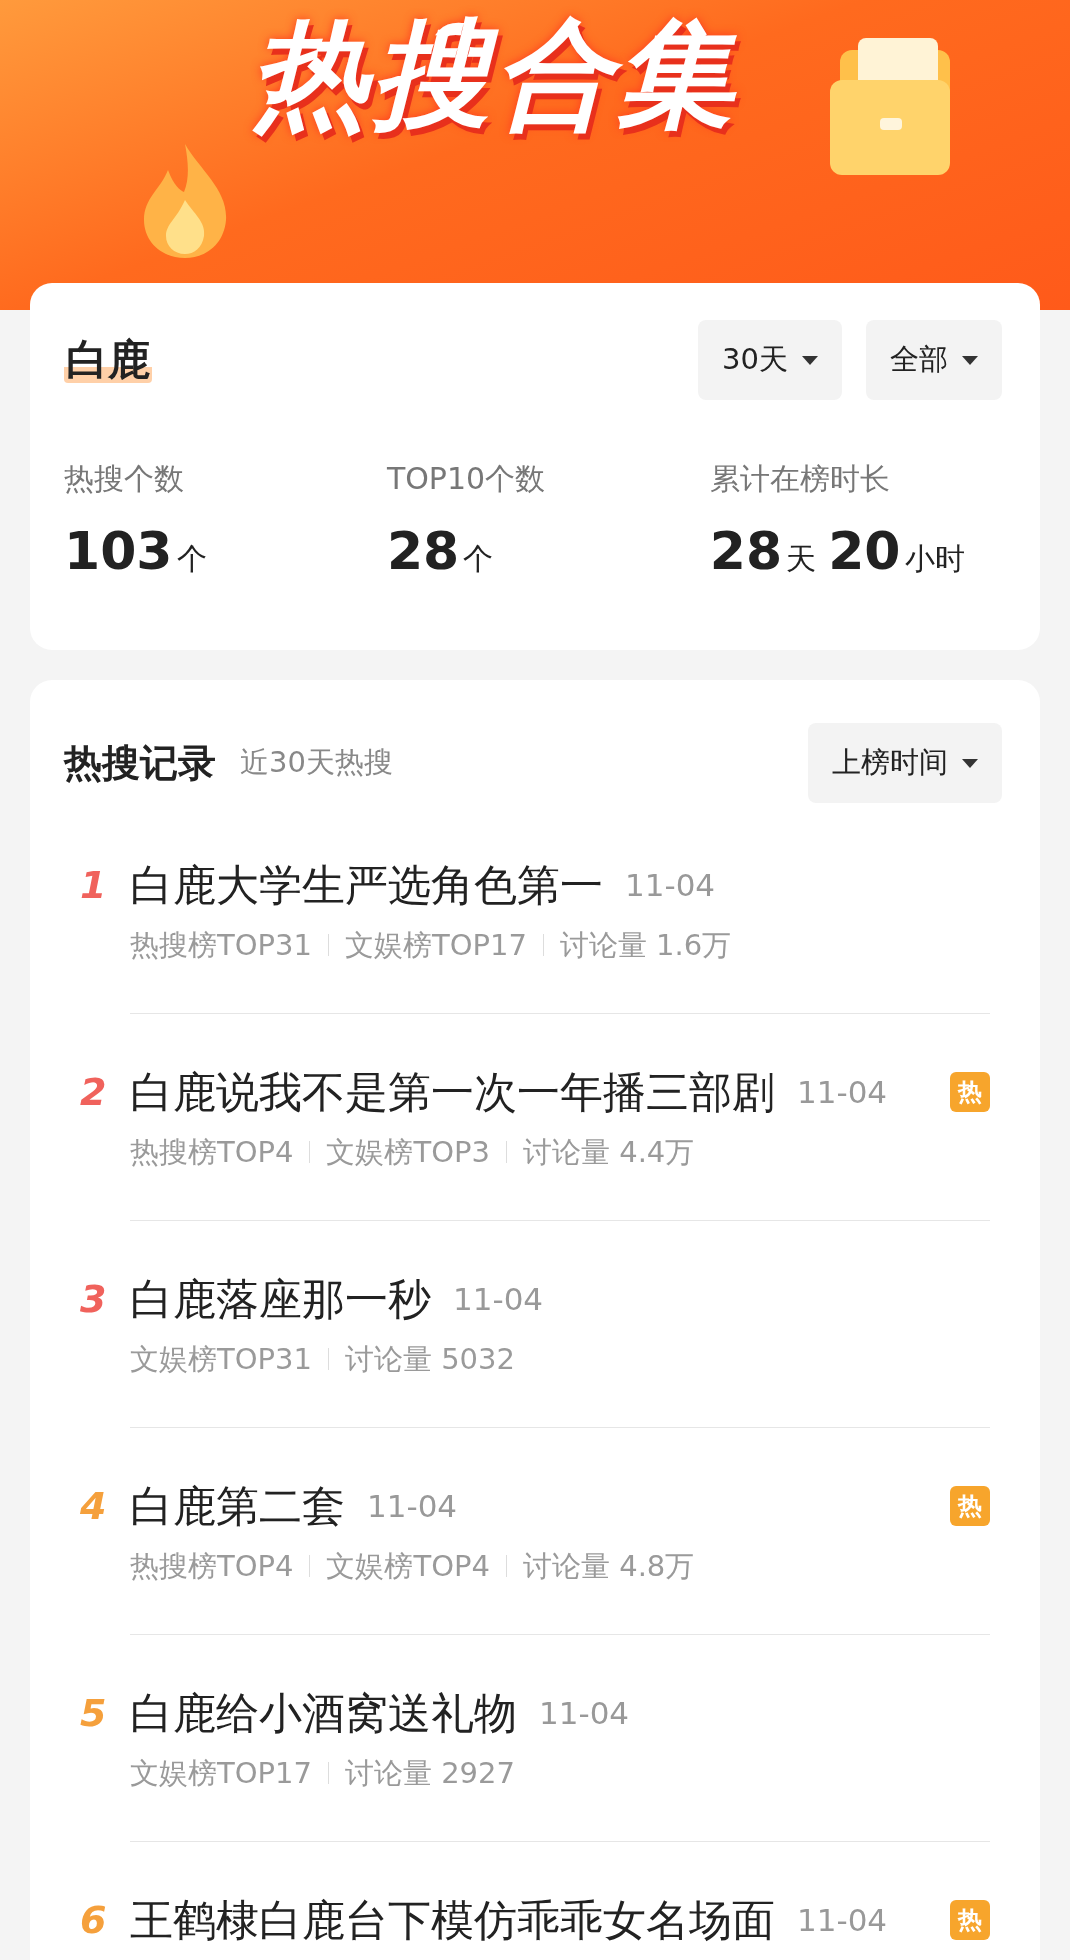 The width and height of the screenshot is (1070, 1960). I want to click on banner-title: 热搜合集, so click(494, 75).